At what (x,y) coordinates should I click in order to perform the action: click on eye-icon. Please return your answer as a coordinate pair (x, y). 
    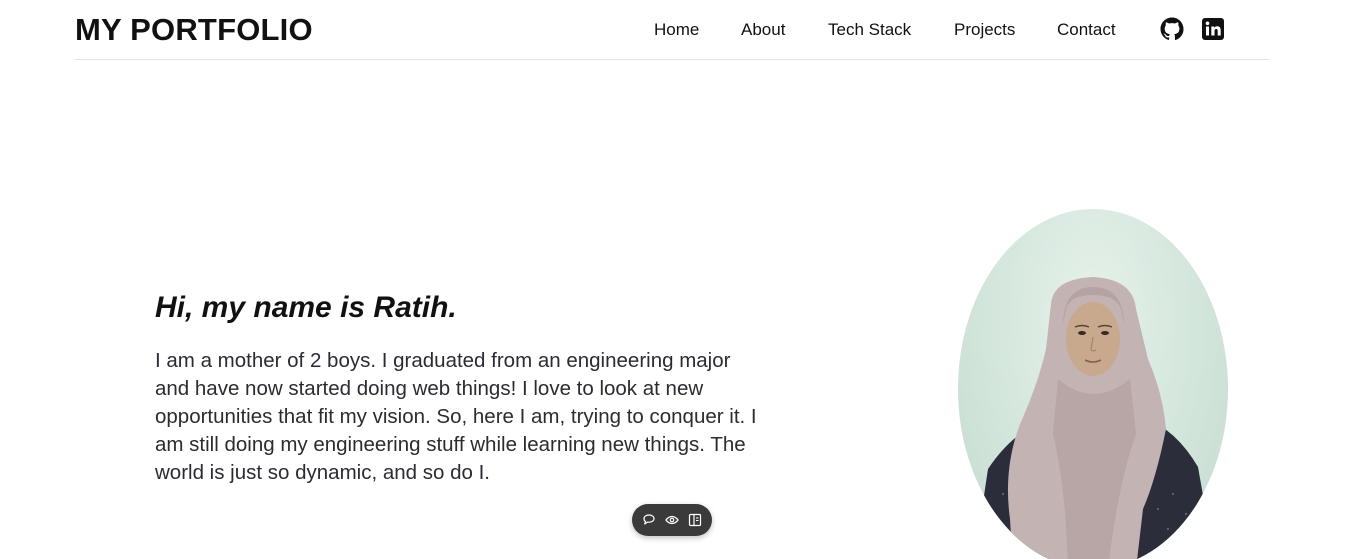
    Looking at the image, I should click on (672, 520).